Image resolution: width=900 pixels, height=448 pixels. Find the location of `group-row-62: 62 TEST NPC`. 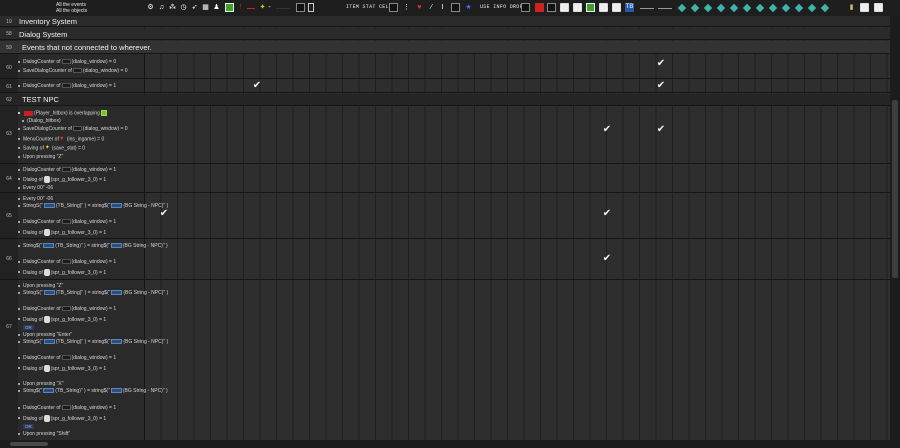

group-row-62: 62 TEST NPC is located at coordinates (445, 100).